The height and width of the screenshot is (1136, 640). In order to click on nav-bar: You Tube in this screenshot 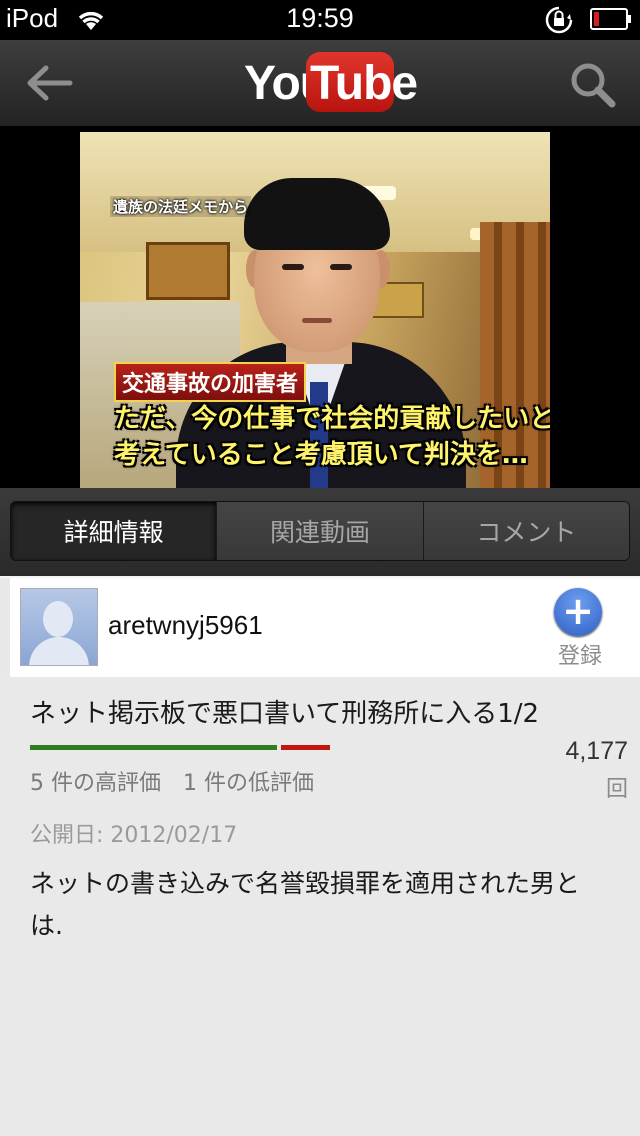, I will do `click(320, 83)`.